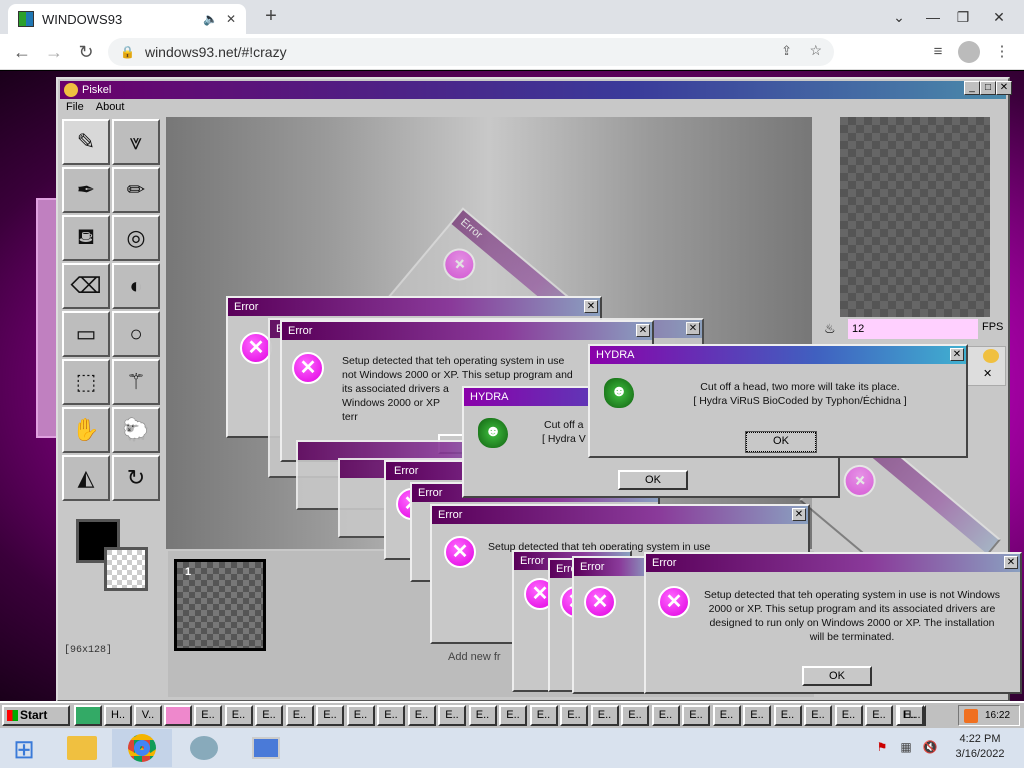  I want to click on task-hydra-icon, so click(88, 715).